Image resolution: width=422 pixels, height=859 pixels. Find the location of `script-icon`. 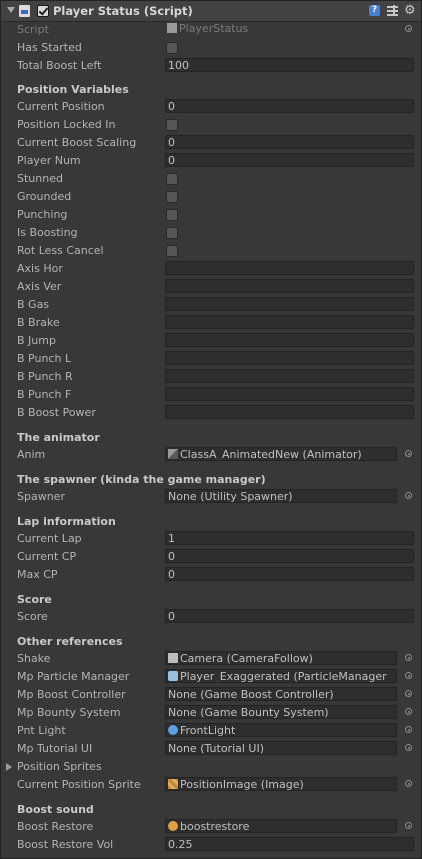

script-icon is located at coordinates (172, 28).